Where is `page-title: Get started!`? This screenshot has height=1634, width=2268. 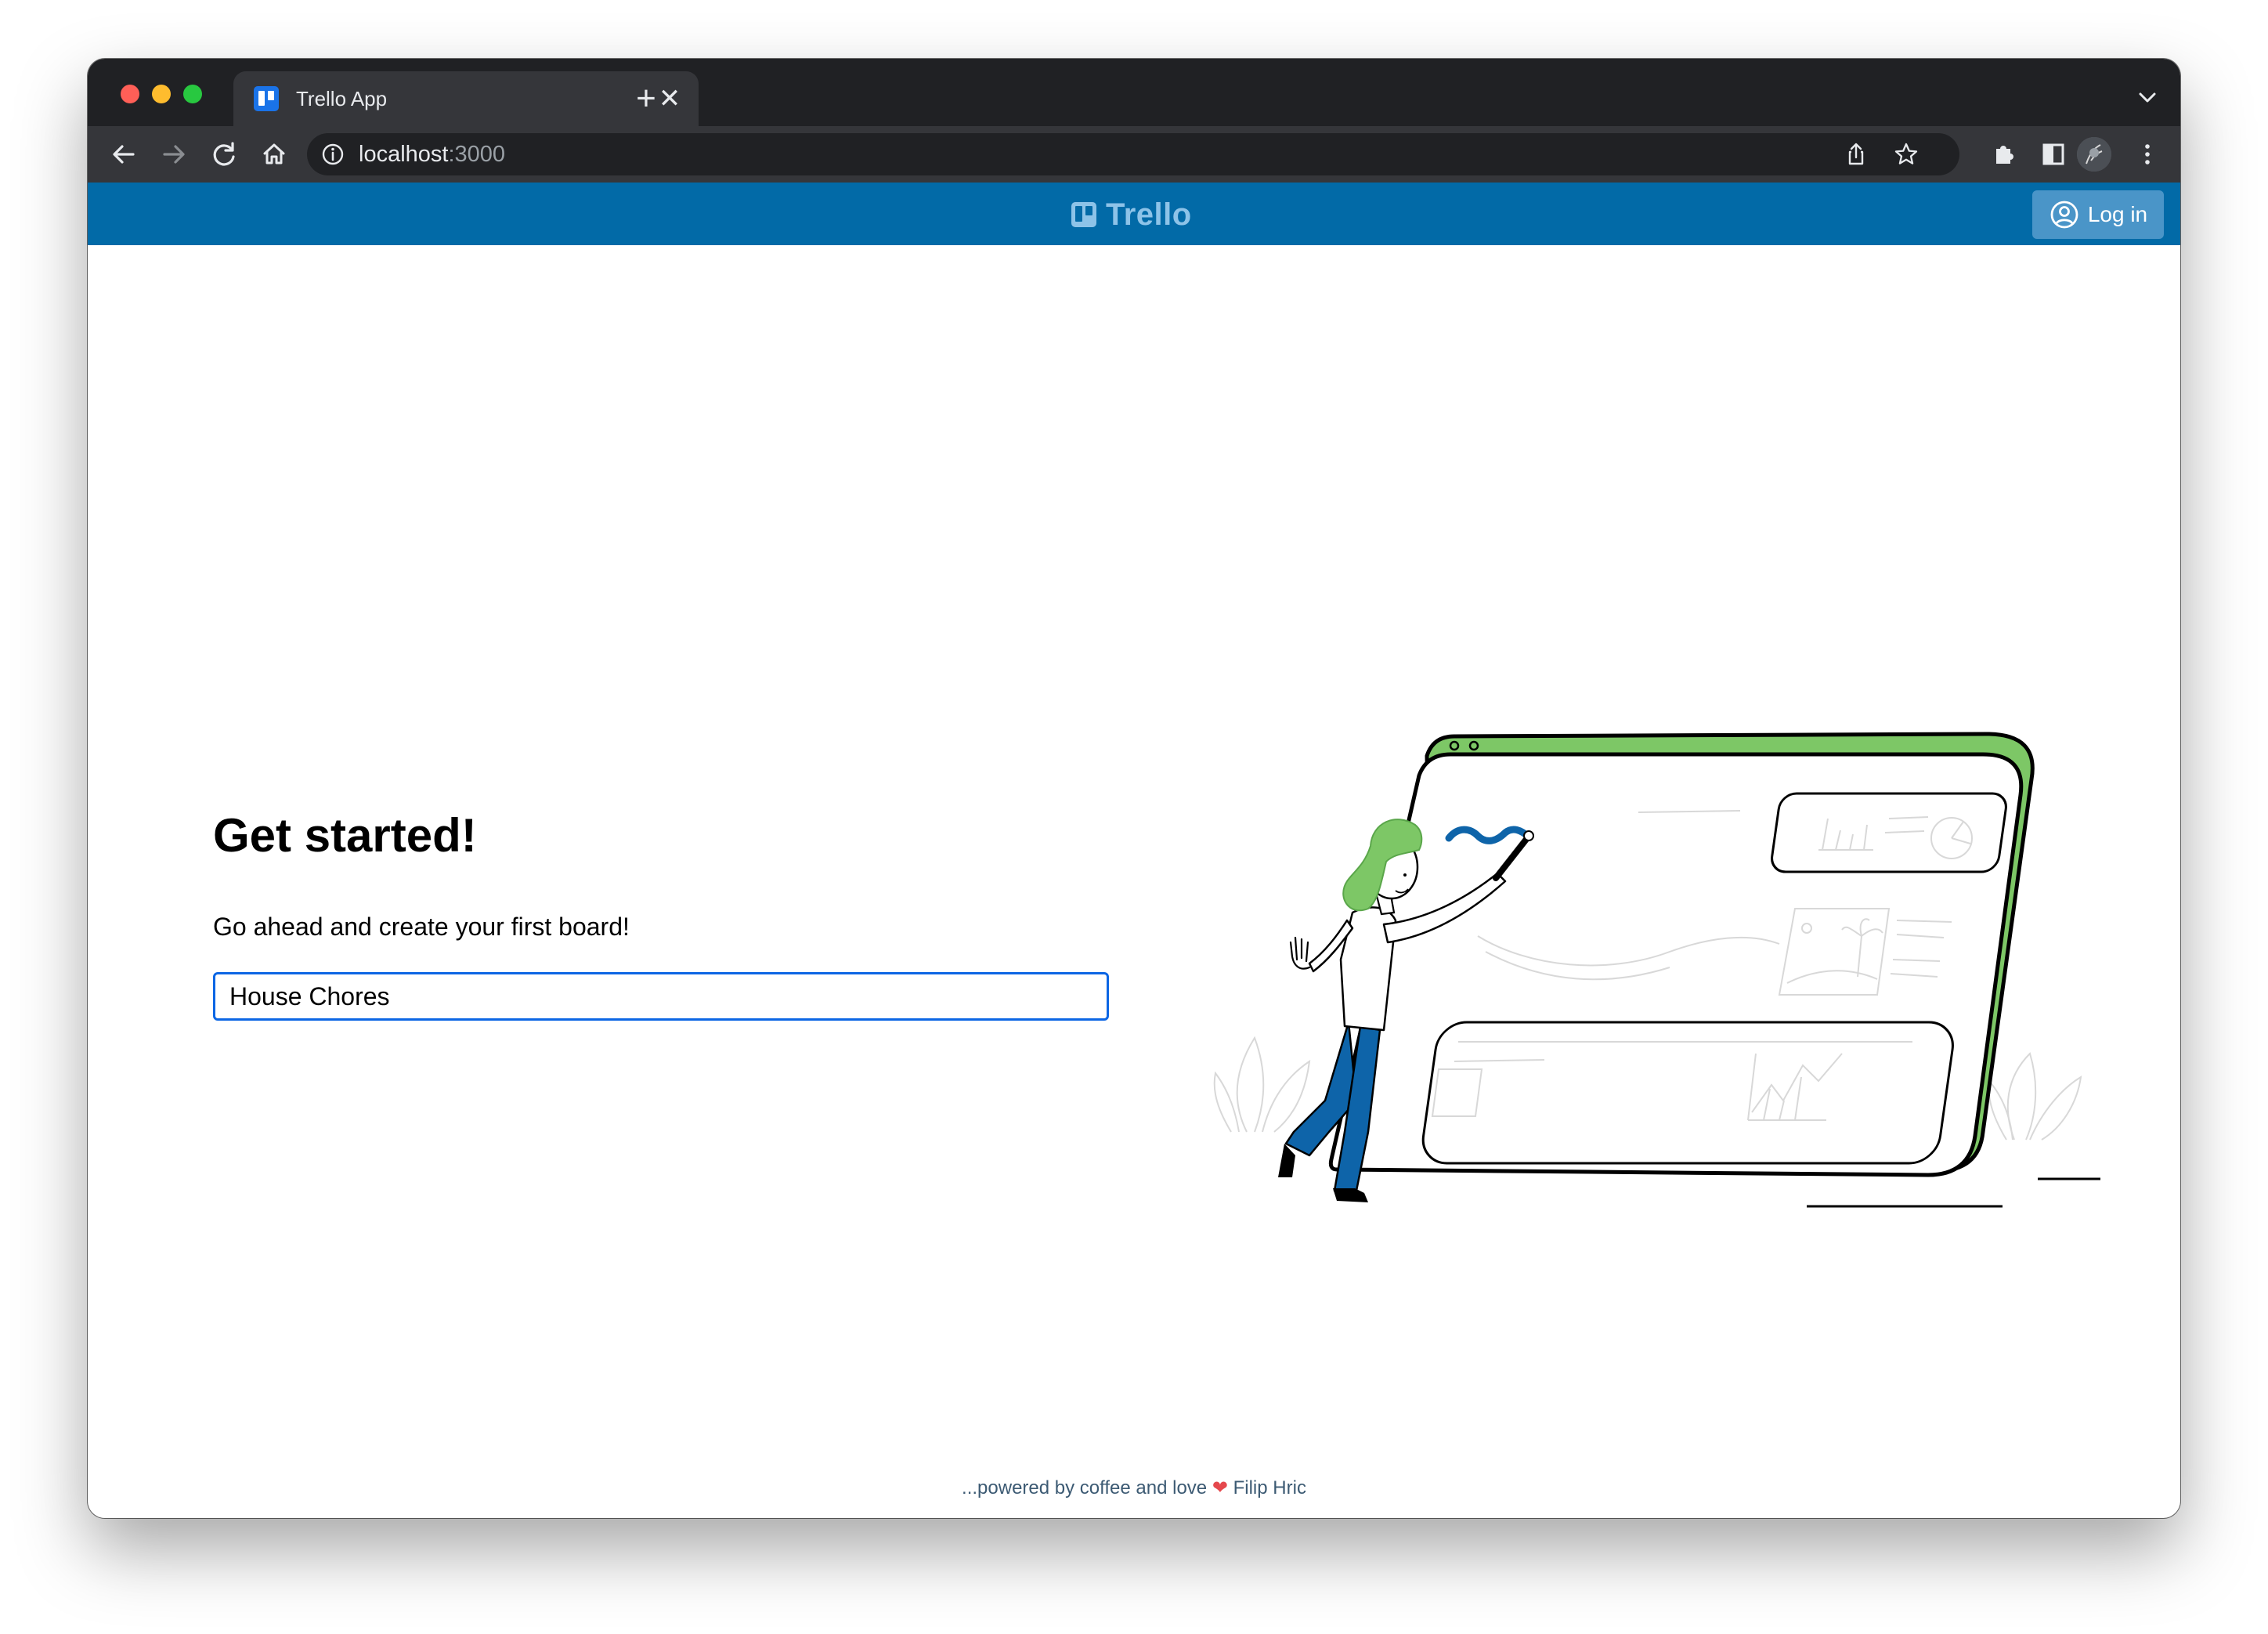 page-title: Get started! is located at coordinates (345, 835).